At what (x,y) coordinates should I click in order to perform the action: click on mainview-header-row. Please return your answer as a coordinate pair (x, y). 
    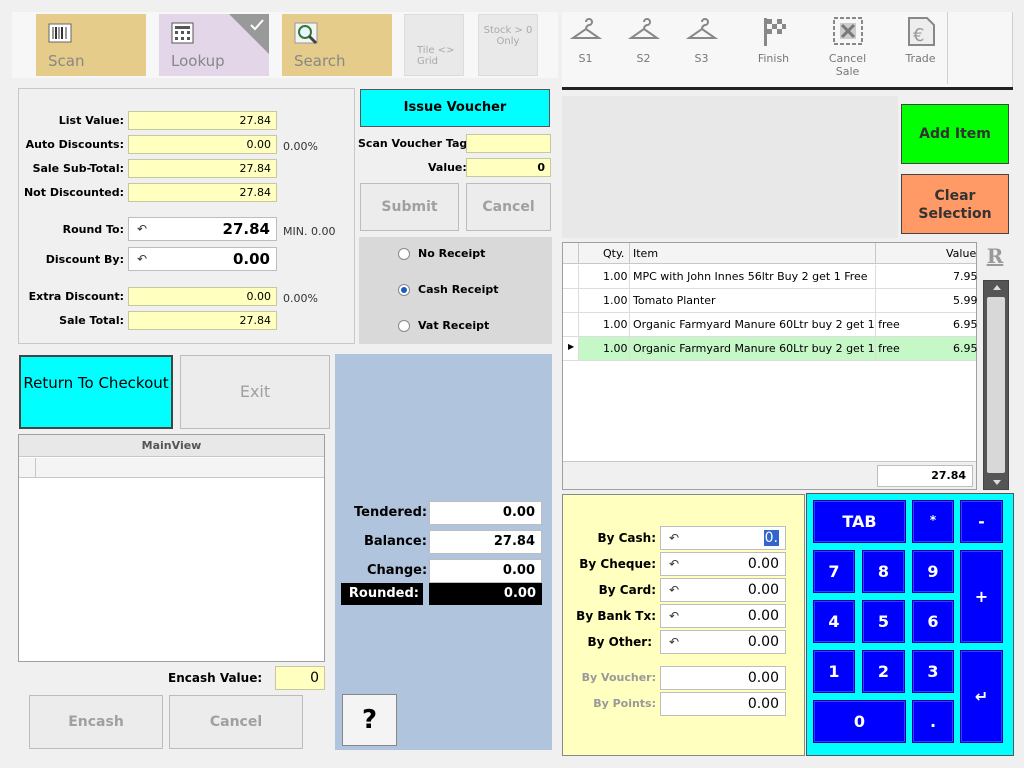
    Looking at the image, I should click on (171, 468).